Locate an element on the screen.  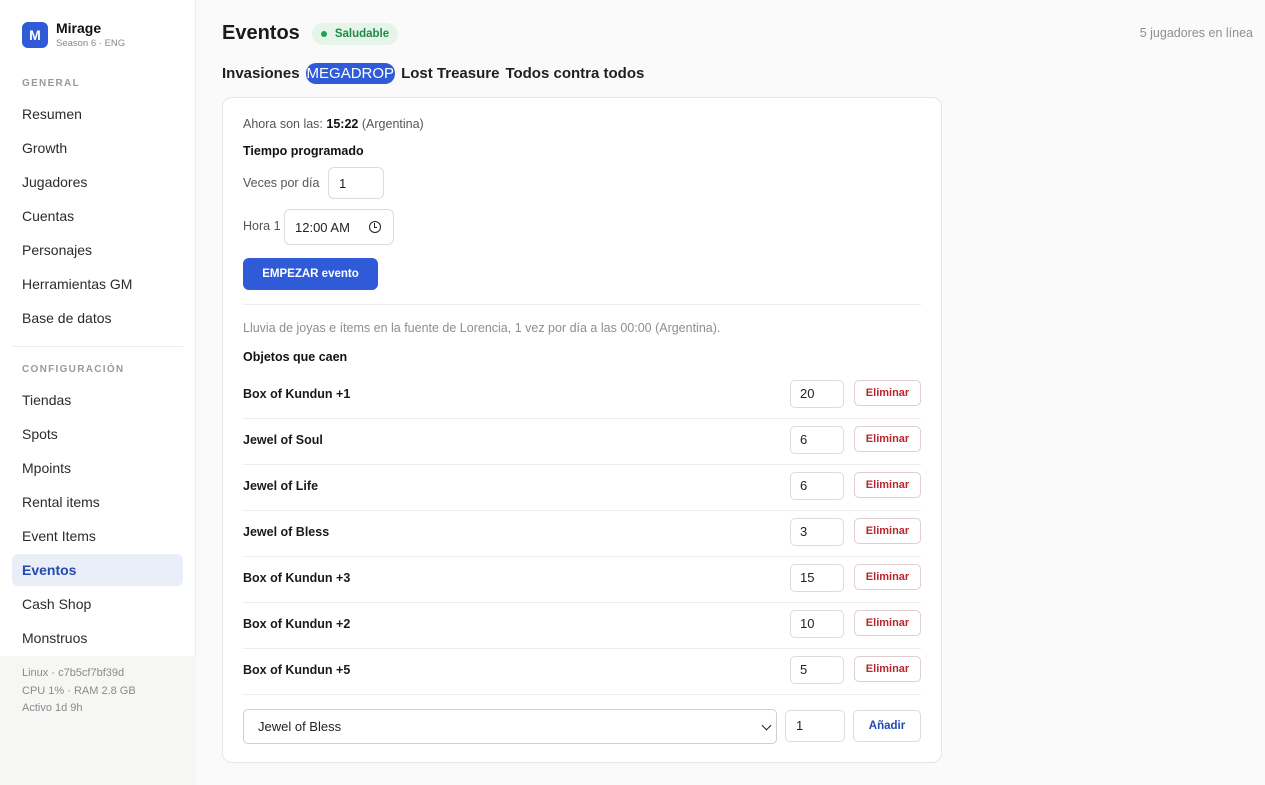
tab-todos-contra-todos: Todos contra todos is located at coordinates (574, 73).